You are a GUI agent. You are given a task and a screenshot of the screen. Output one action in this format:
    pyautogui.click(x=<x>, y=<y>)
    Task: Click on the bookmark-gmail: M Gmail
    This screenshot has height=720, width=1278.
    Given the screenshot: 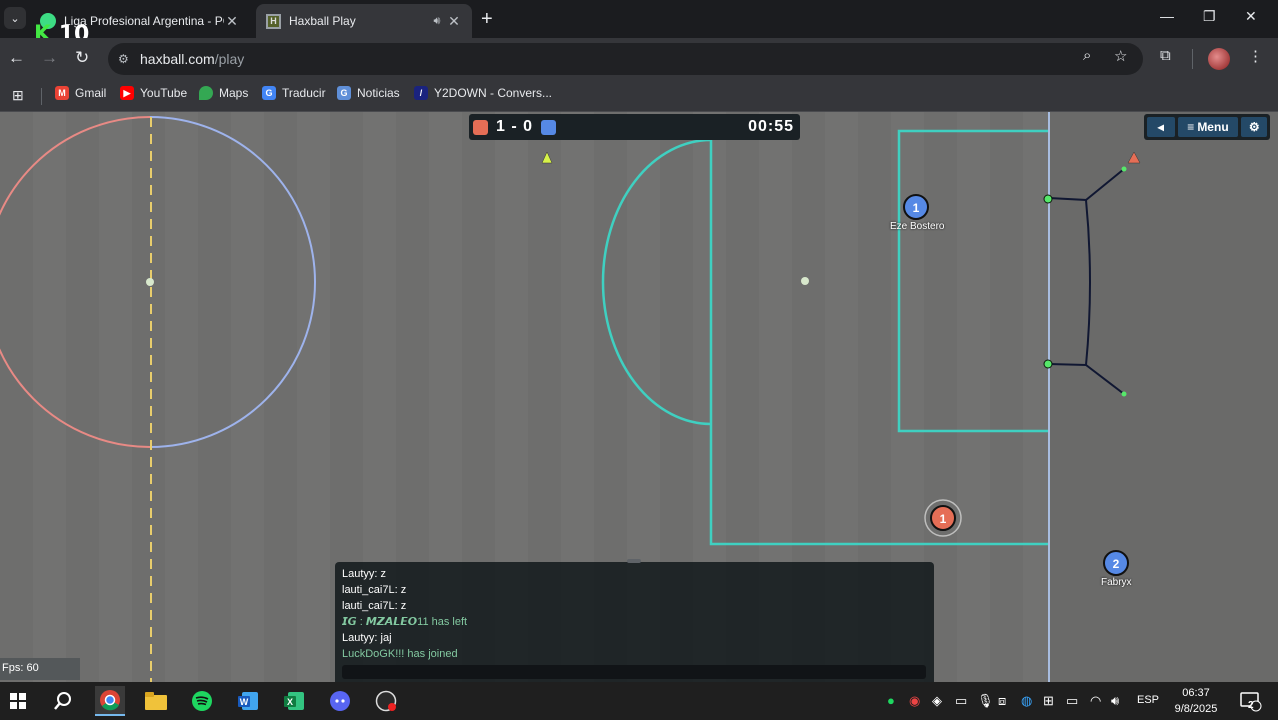 What is the action you would take?
    pyautogui.click(x=80, y=93)
    